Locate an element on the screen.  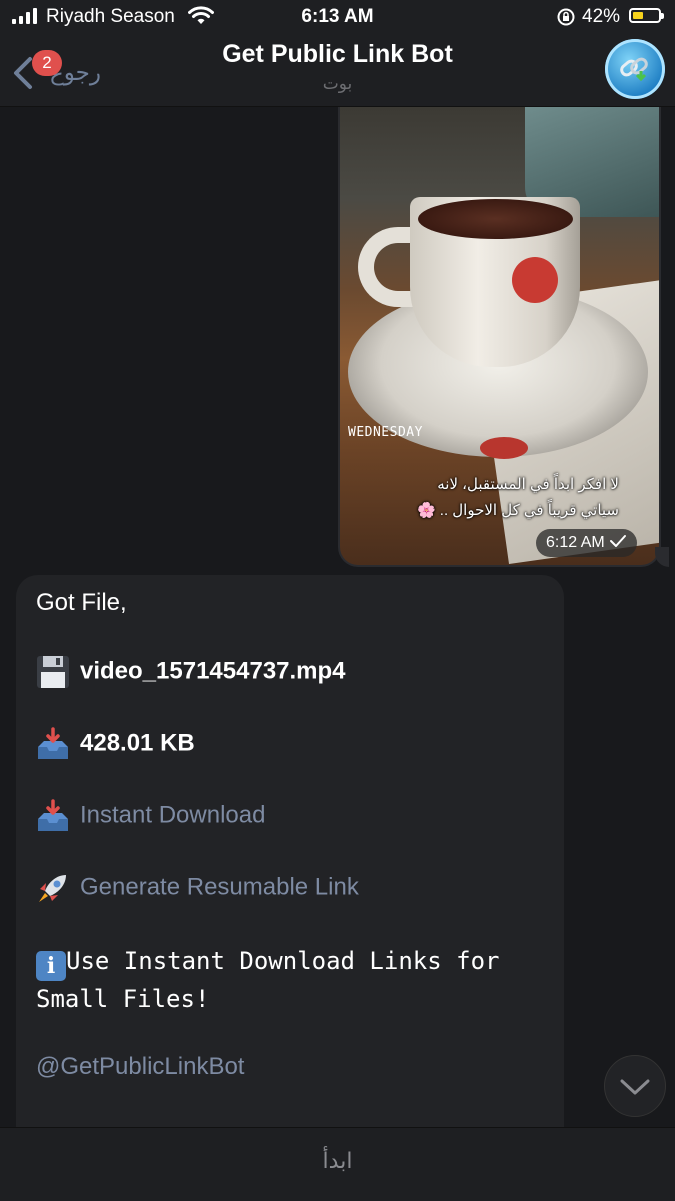
rocket-icon is located at coordinates (53, 888).